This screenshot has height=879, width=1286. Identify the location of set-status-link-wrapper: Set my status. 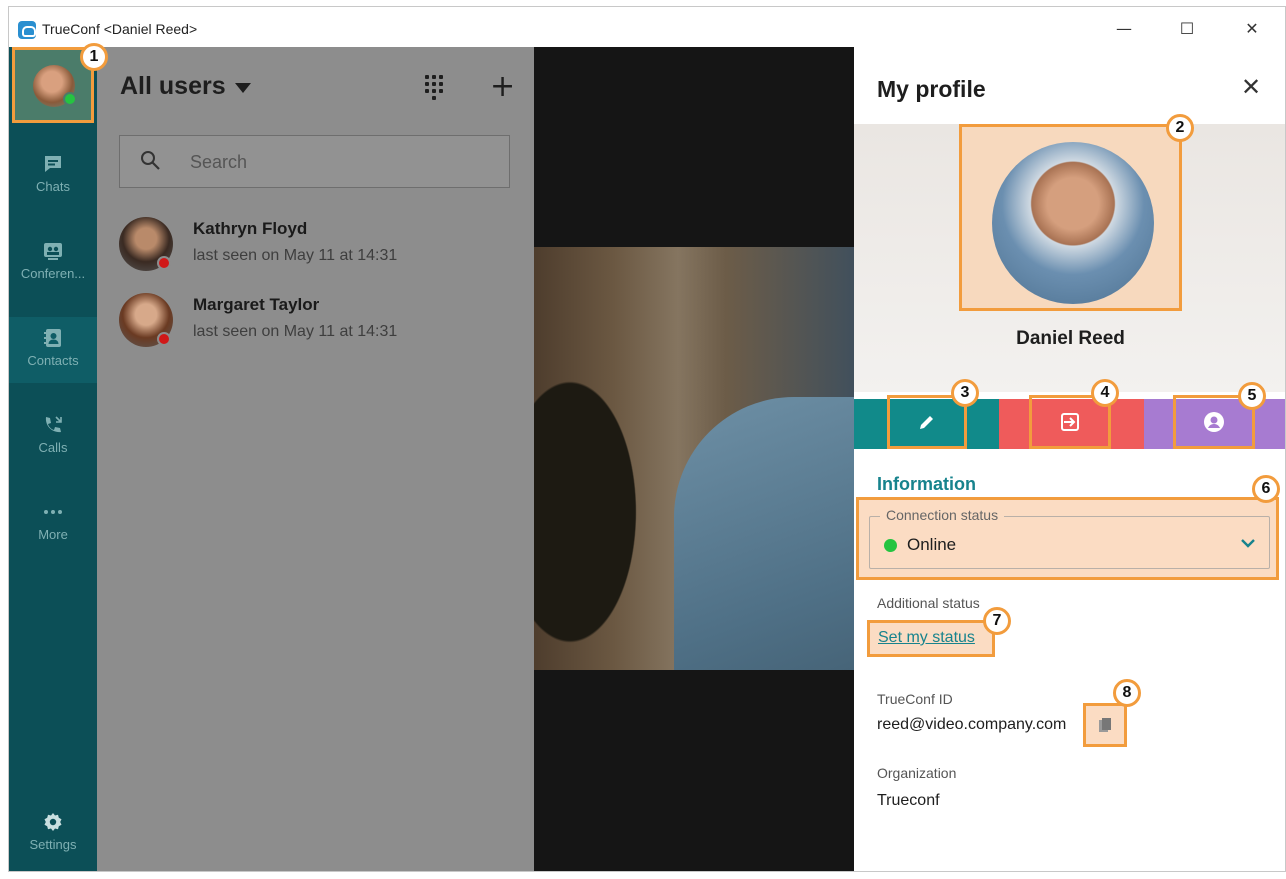
(931, 638).